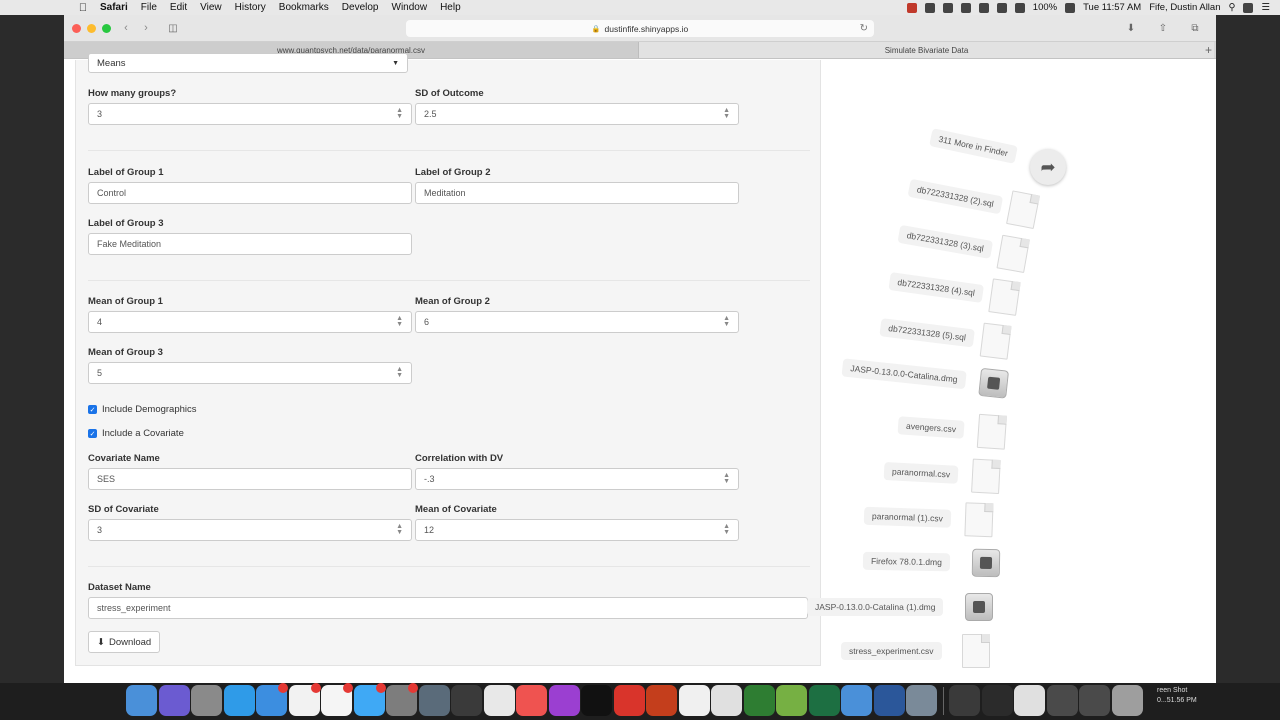 The image size is (1280, 720). I want to click on mail-icon, so click(272, 699).